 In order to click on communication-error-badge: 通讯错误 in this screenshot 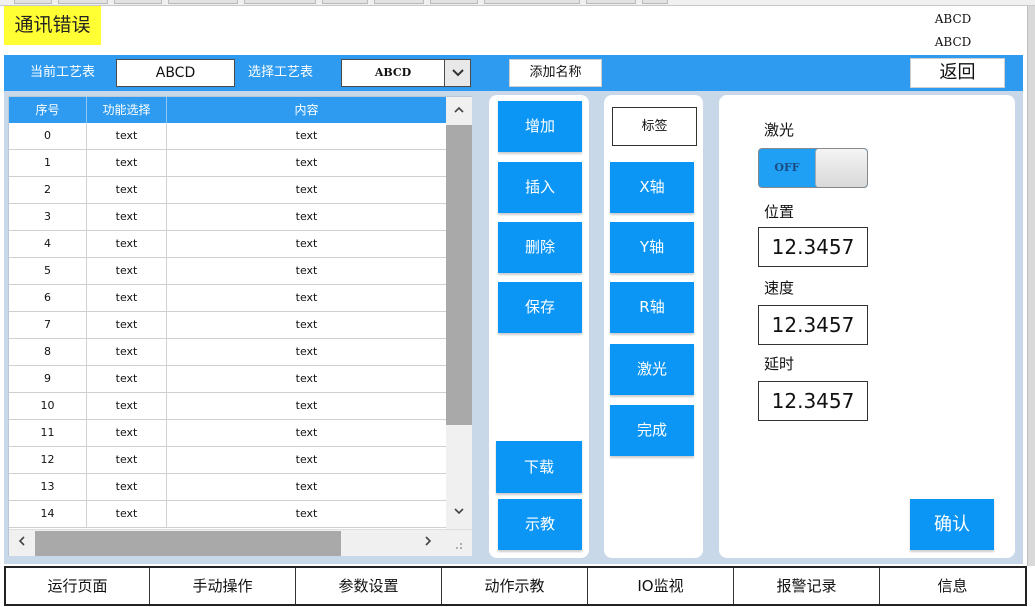, I will do `click(52, 25)`.